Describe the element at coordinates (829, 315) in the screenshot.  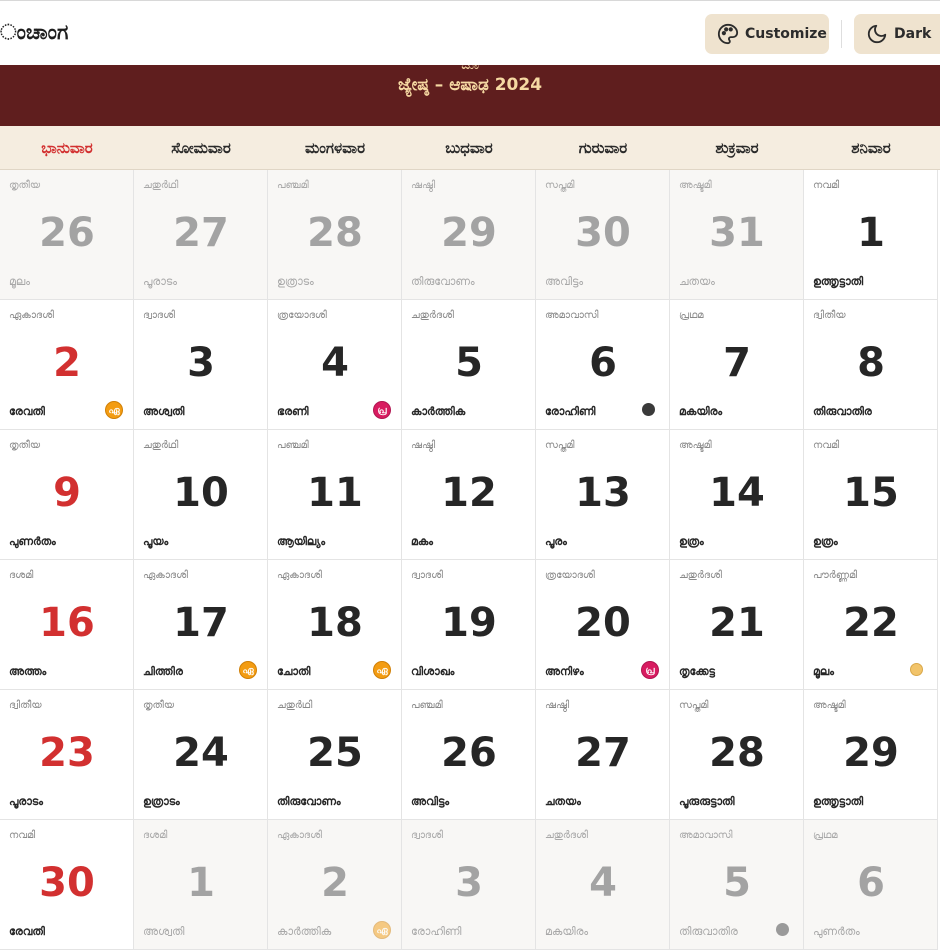
I see `tithi-label: ദ്വിതീയ` at that location.